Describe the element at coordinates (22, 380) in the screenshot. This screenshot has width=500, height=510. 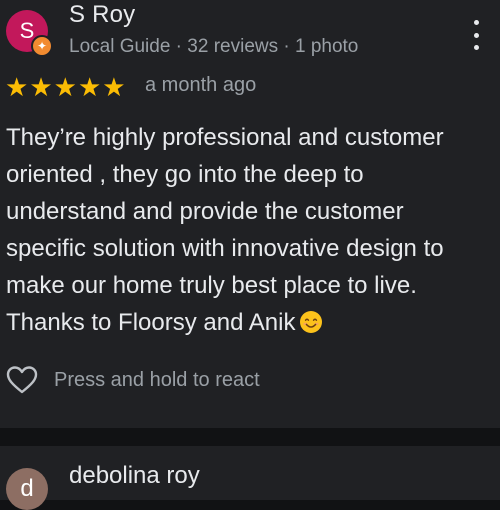
I see `heart-outline-icon` at that location.